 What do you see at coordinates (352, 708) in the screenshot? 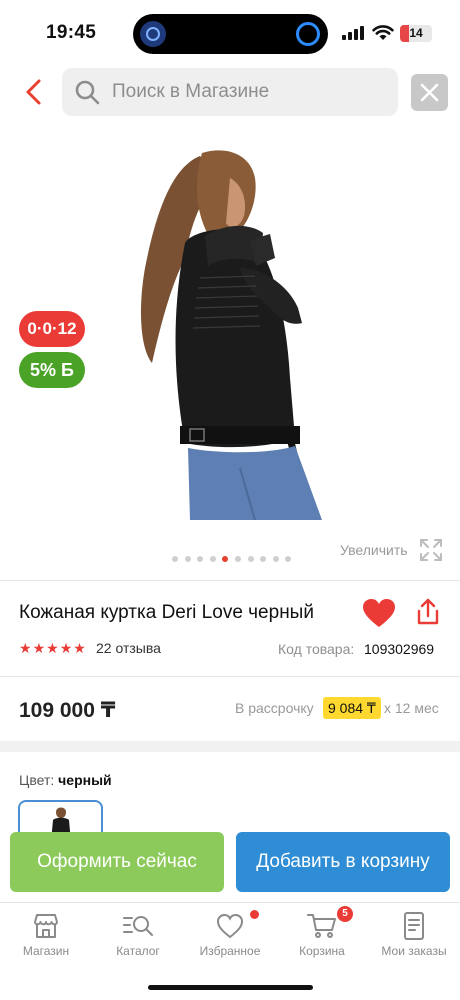
I see `installment-amount: 9 084 ₸` at bounding box center [352, 708].